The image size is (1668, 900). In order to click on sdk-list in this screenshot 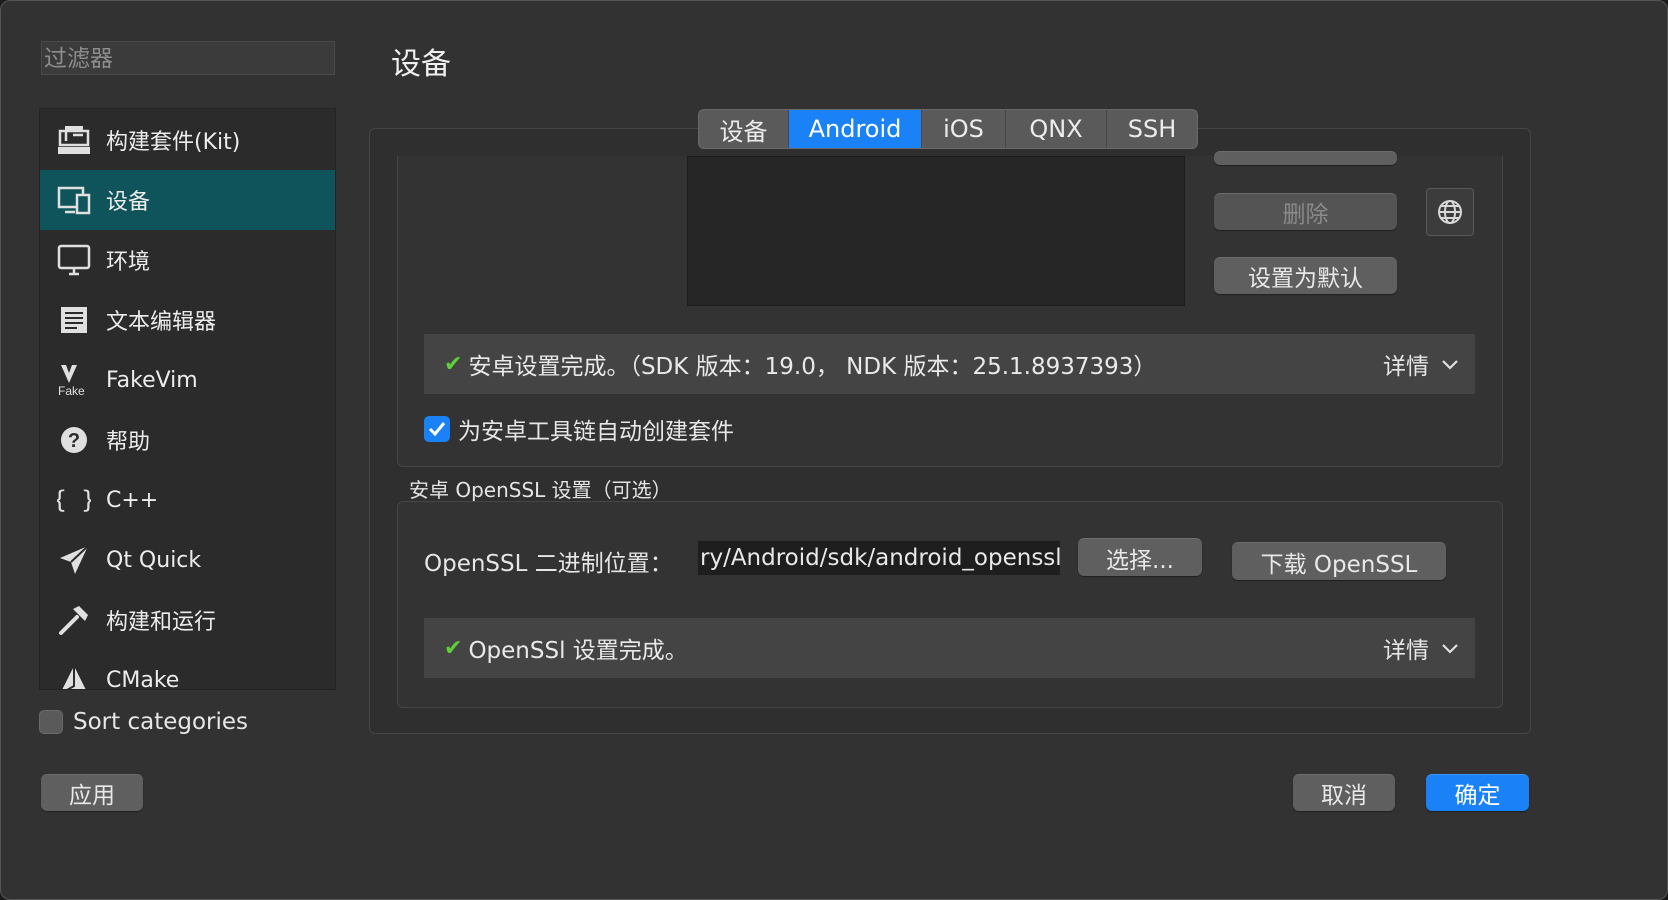, I will do `click(936, 231)`.